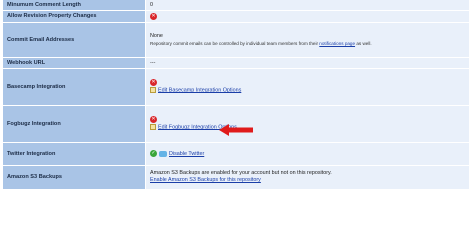 The height and width of the screenshot is (240, 474). What do you see at coordinates (74, 177) in the screenshot?
I see `row-label: Amazon S3 Backups` at bounding box center [74, 177].